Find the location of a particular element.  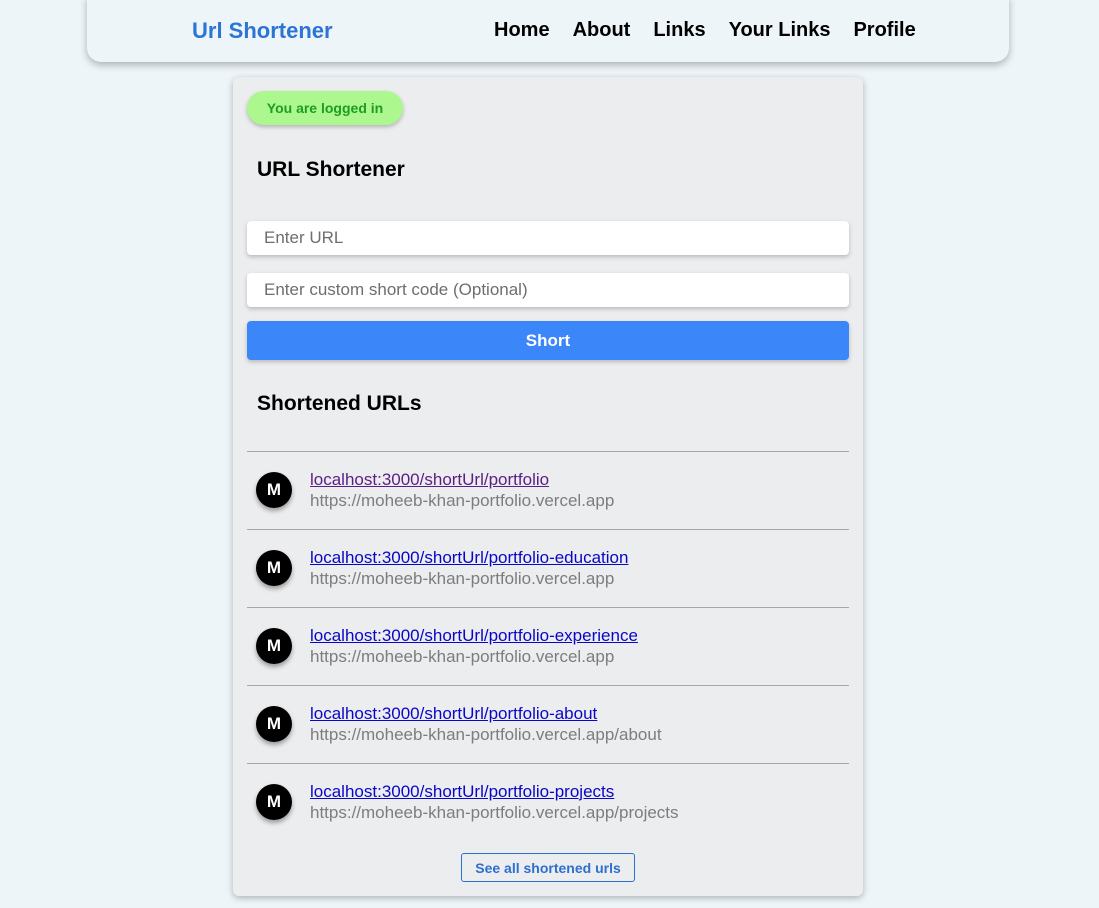

short-url-link: localhost:3000/shortUrl/portfolio is located at coordinates (429, 480).